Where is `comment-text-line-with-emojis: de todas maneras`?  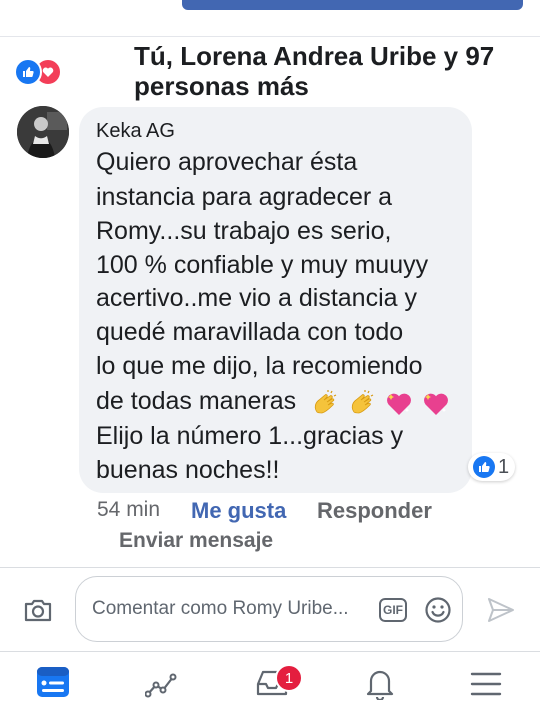 comment-text-line-with-emojis: de todas maneras is located at coordinates (274, 402).